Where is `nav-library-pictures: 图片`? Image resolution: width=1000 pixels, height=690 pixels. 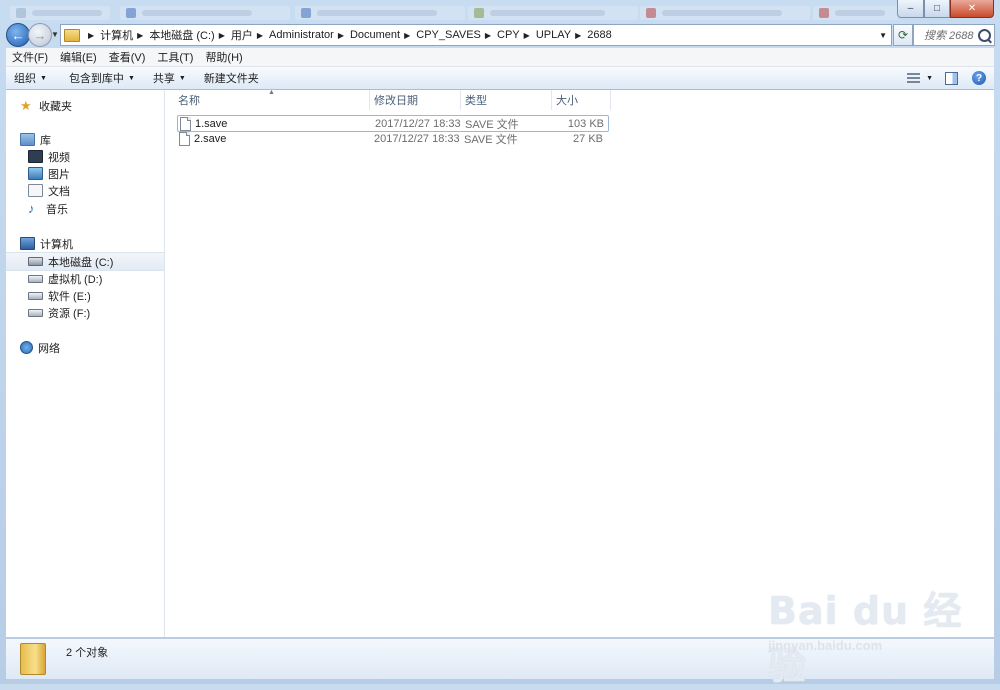
nav-library-pictures: 图片 is located at coordinates (96, 173).